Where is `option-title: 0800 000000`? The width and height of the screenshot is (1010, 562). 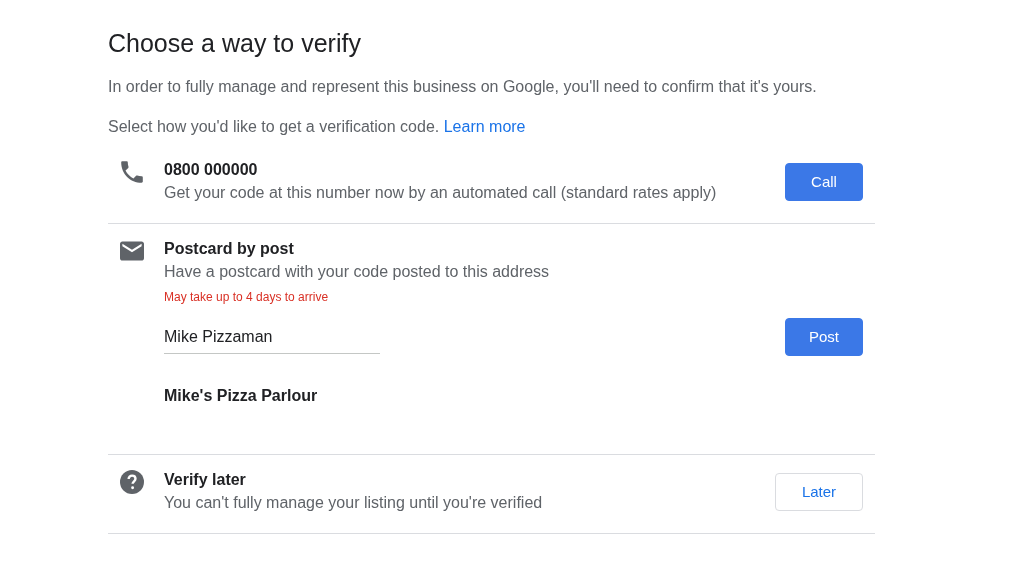 option-title: 0800 000000 is located at coordinates (211, 170).